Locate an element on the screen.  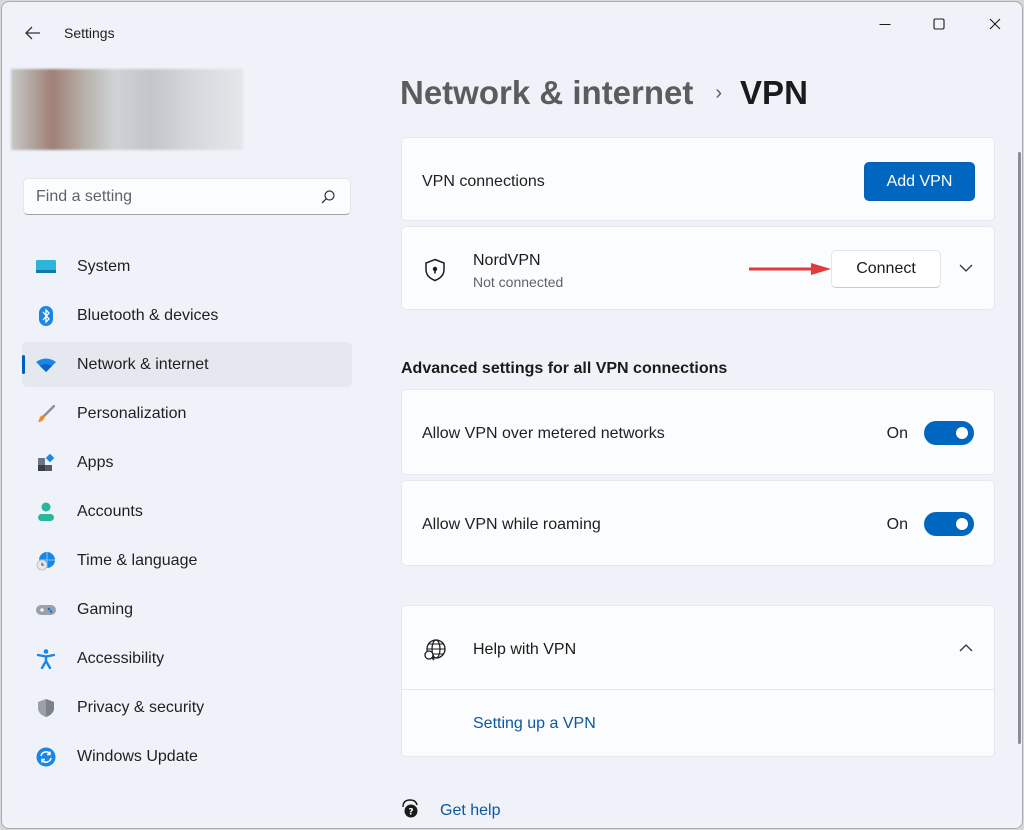
vpn-name: NordVPN is located at coordinates (507, 260).